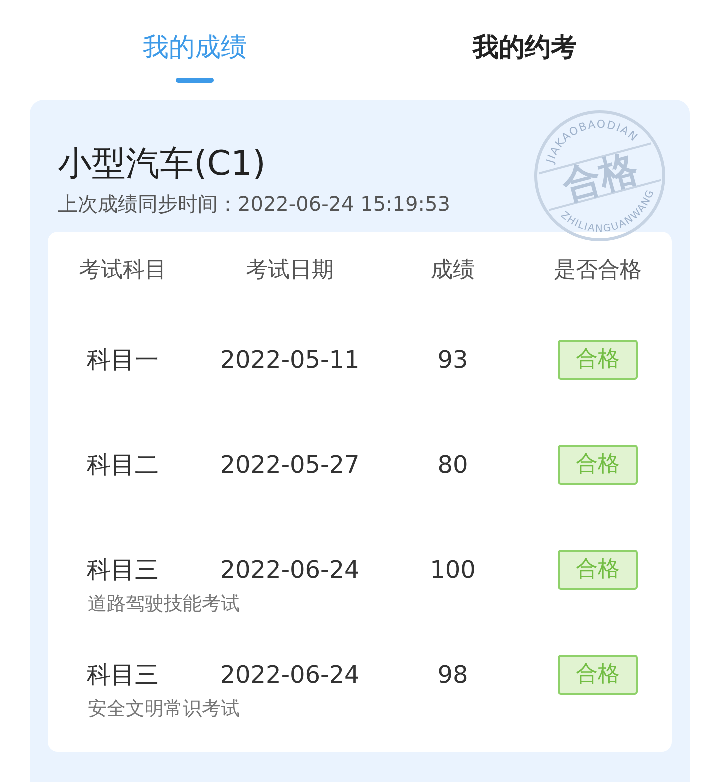  What do you see at coordinates (453, 570) in the screenshot?
I see `score-cell: 100` at bounding box center [453, 570].